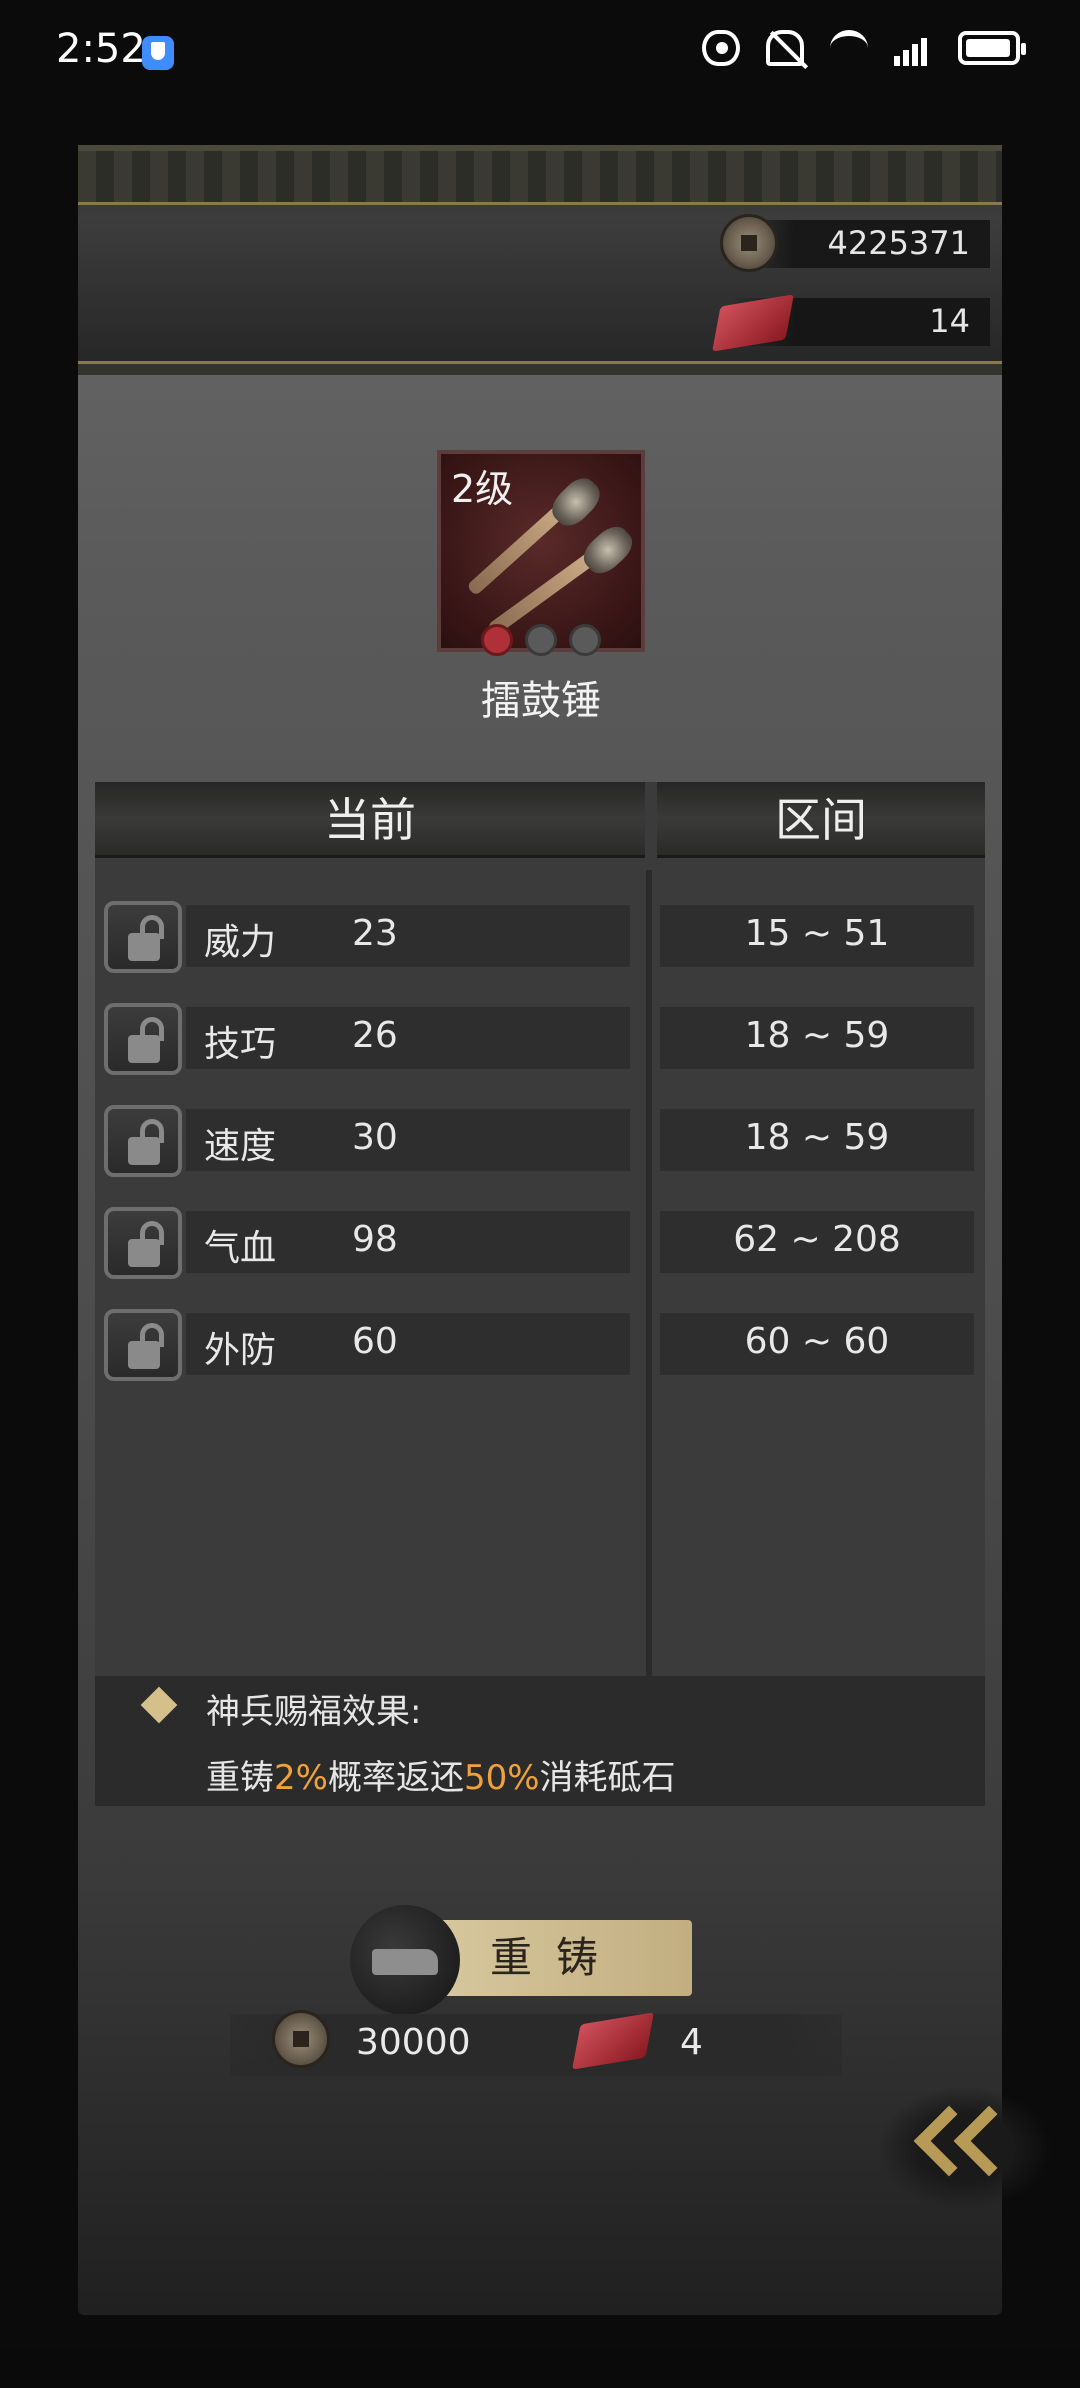 This screenshot has height=2388, width=1080. What do you see at coordinates (375, 1035) in the screenshot?
I see `stat-value: 26` at bounding box center [375, 1035].